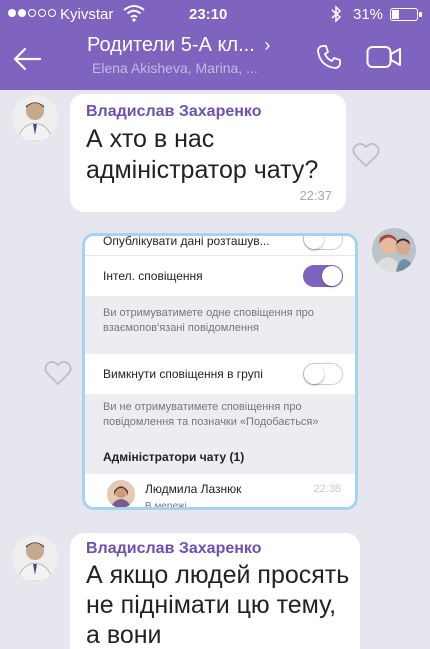  I want to click on location-toggle, so click(323, 243).